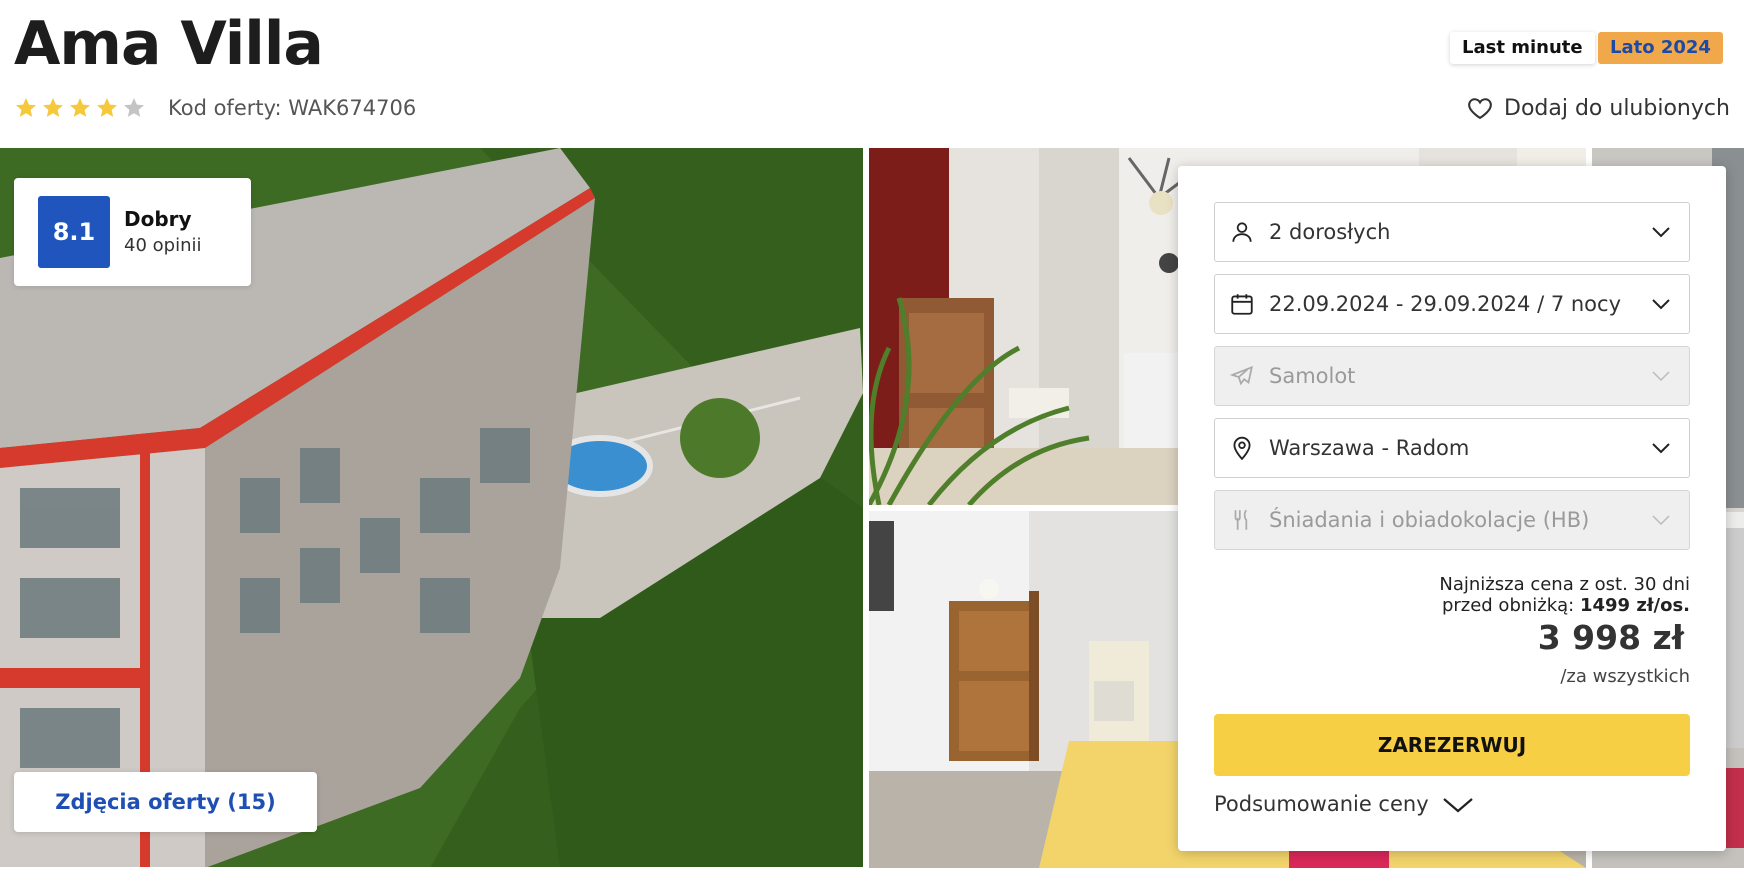 The height and width of the screenshot is (883, 1744). What do you see at coordinates (1564, 584) in the screenshot?
I see `lowest-price-line1: Najniższa cena z ost. 30 dni` at bounding box center [1564, 584].